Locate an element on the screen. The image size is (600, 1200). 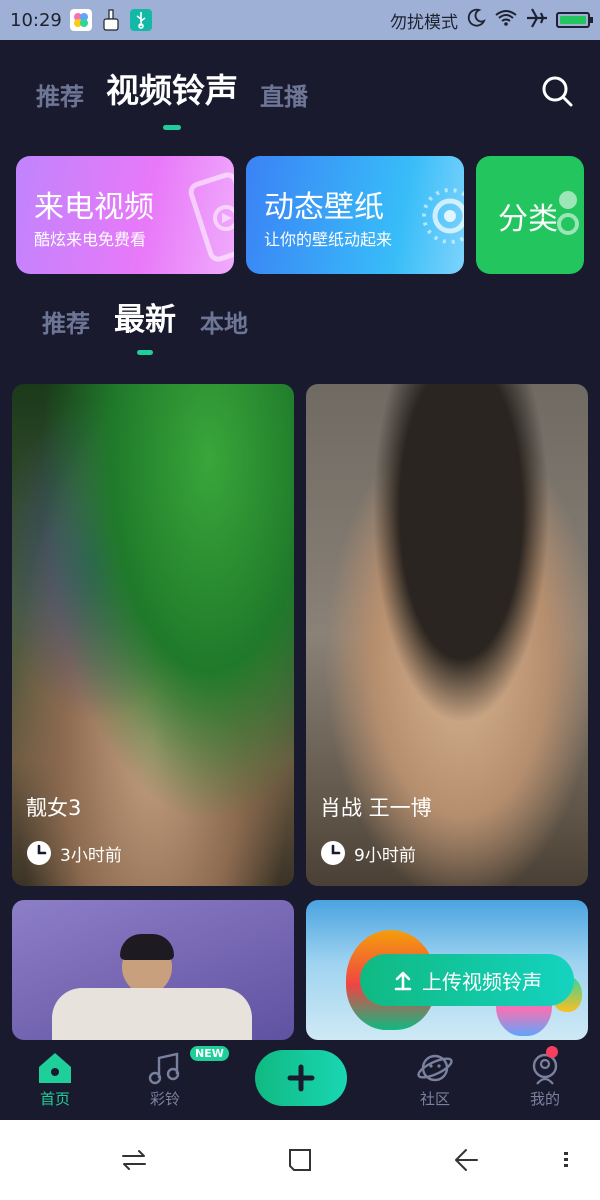
video-time-text: 3小时前 is located at coordinates (91, 855).